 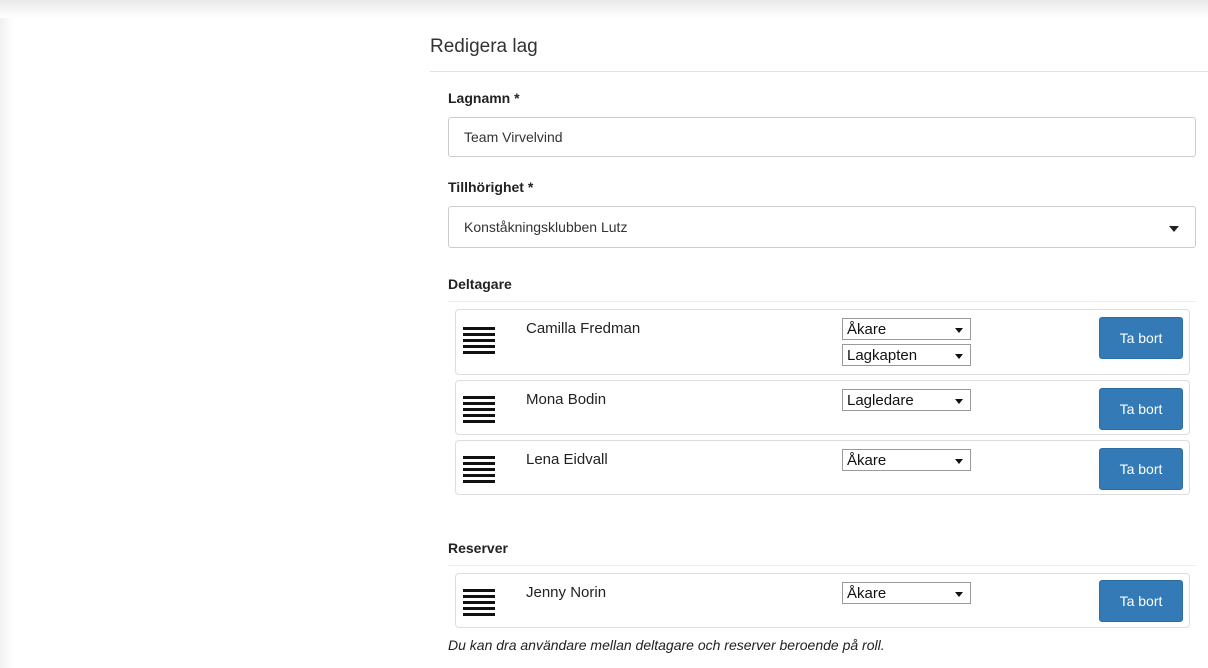 I want to click on participant-card: Camilla Fredman Åkare Lagkapten Ta bort, so click(x=822, y=342).